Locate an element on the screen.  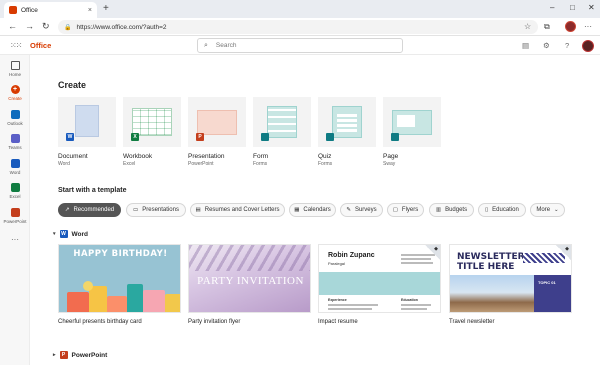
education-icon: ▯ is located at coordinates (487, 210).